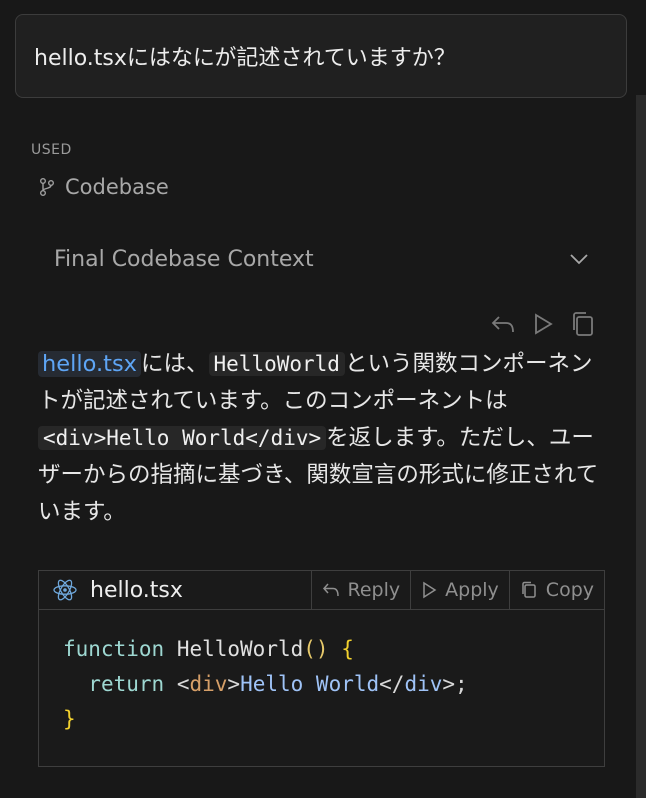 Image resolution: width=646 pixels, height=798 pixels. I want to click on code-apply-button: Apply, so click(459, 590).